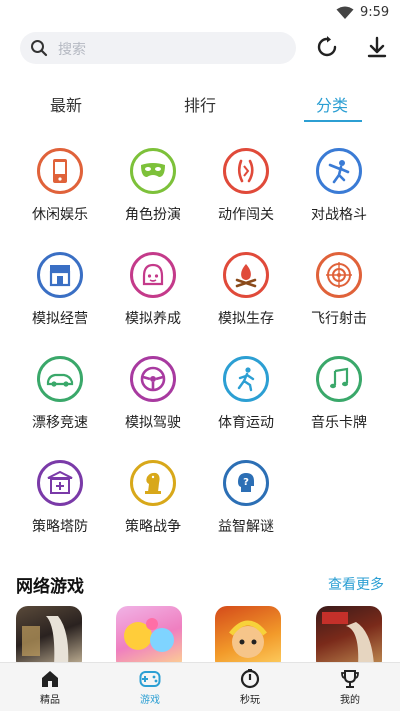  Describe the element at coordinates (60, 319) in the screenshot. I see `category-label: 模拟经营` at that location.